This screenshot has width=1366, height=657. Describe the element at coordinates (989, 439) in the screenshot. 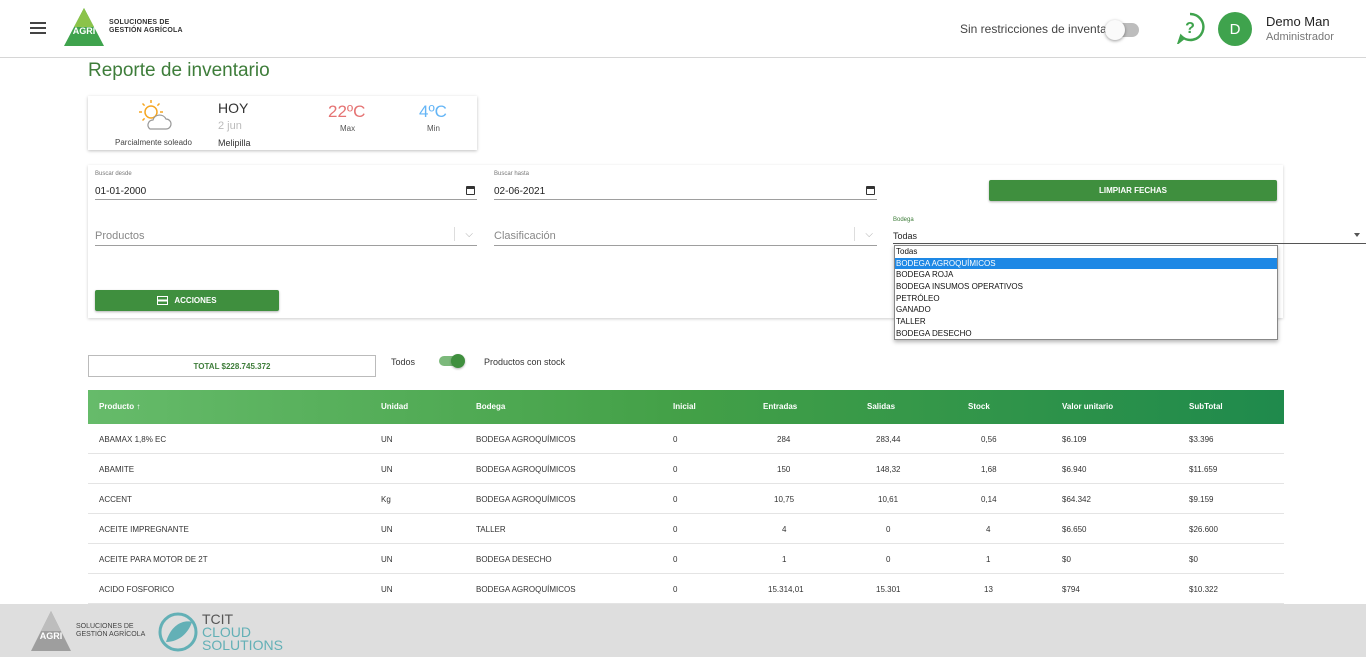

I see `cell-stock: 0,56` at that location.